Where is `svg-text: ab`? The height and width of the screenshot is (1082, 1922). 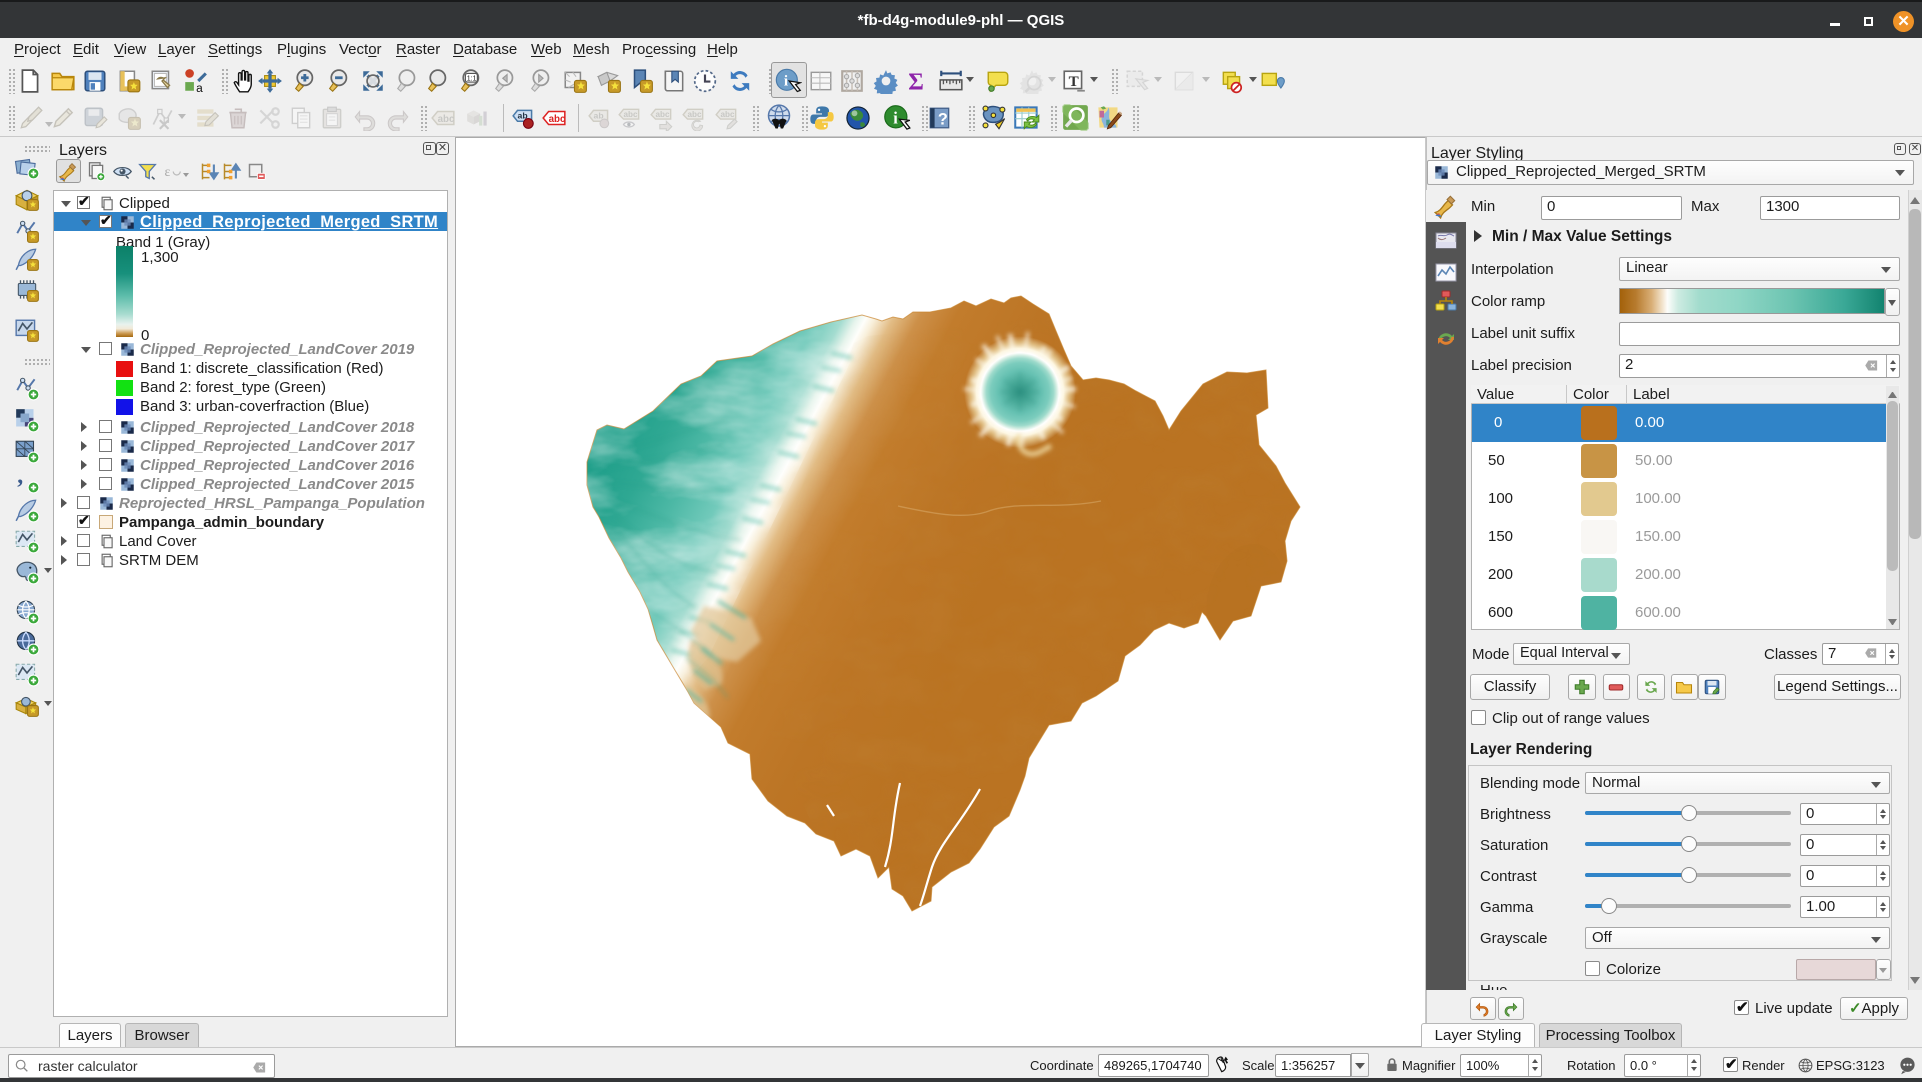
svg-text: ab is located at coordinates (599, 116).